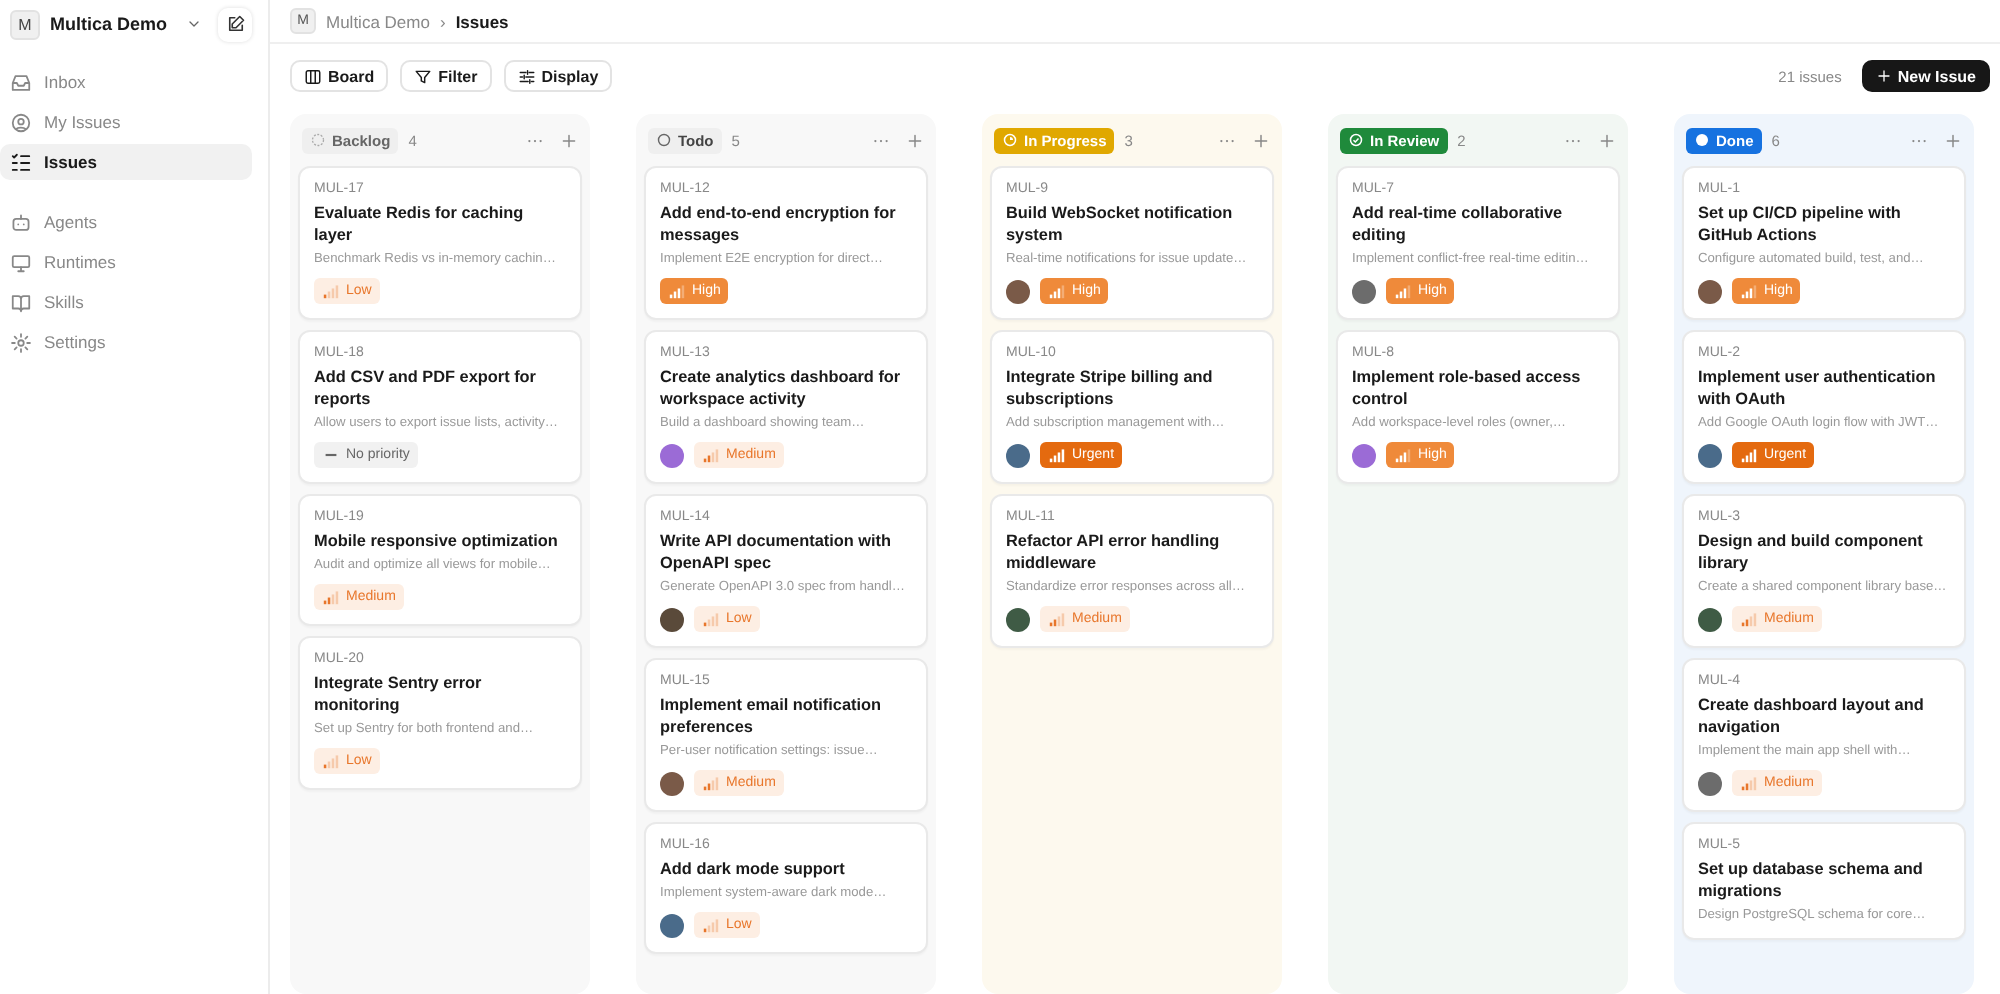  I want to click on check-circle-icon, so click(1356, 140).